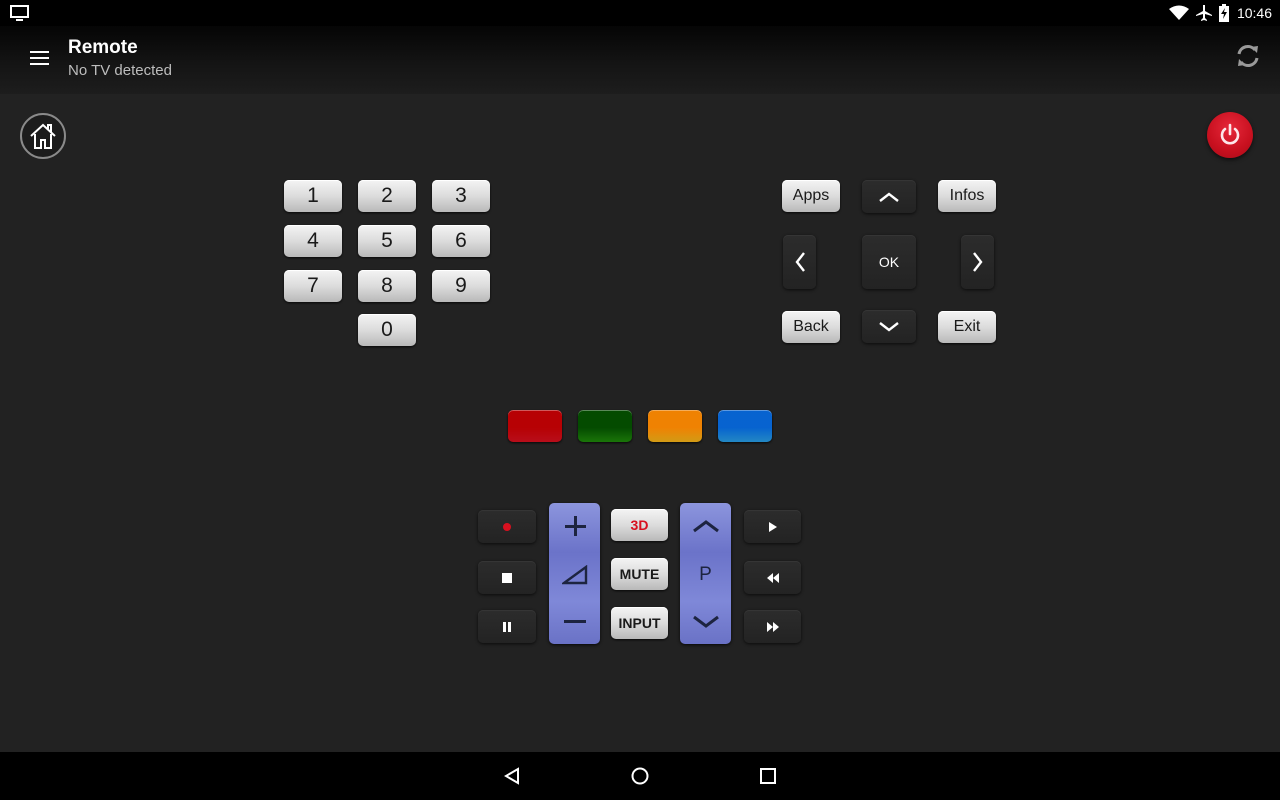 This screenshot has height=800, width=1280. What do you see at coordinates (1248, 56) in the screenshot?
I see `refresh-button` at bounding box center [1248, 56].